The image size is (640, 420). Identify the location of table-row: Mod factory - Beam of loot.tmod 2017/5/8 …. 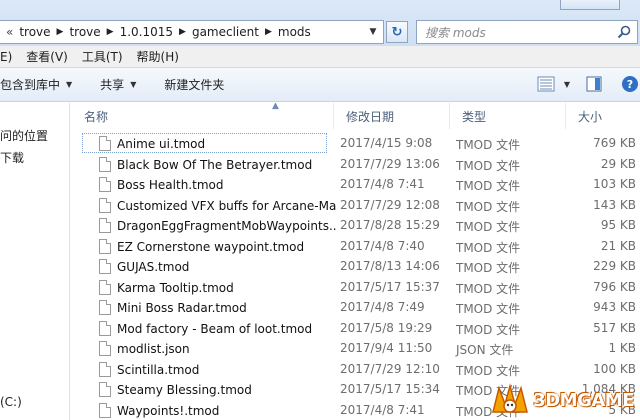
(356, 328).